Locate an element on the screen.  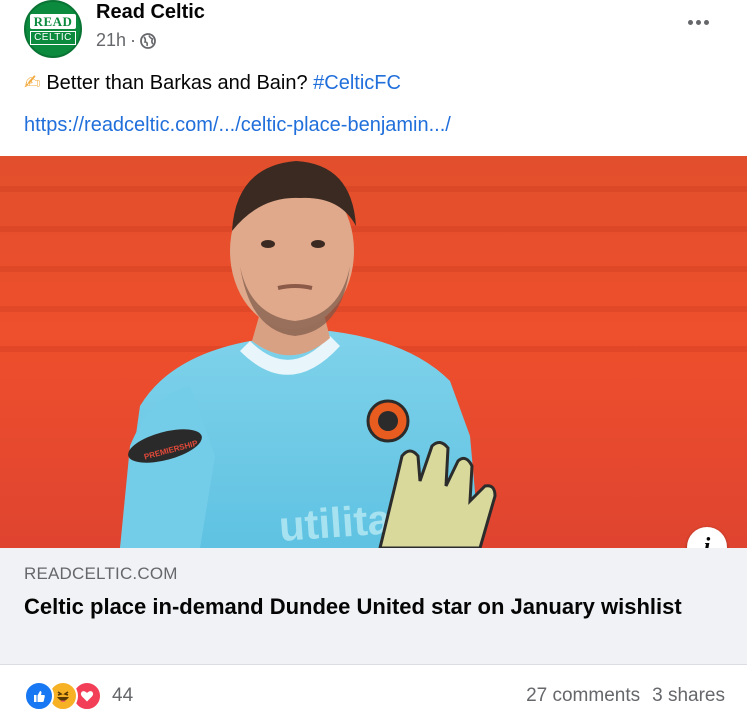
link-domain: READCELTIC.COM is located at coordinates (101, 573).